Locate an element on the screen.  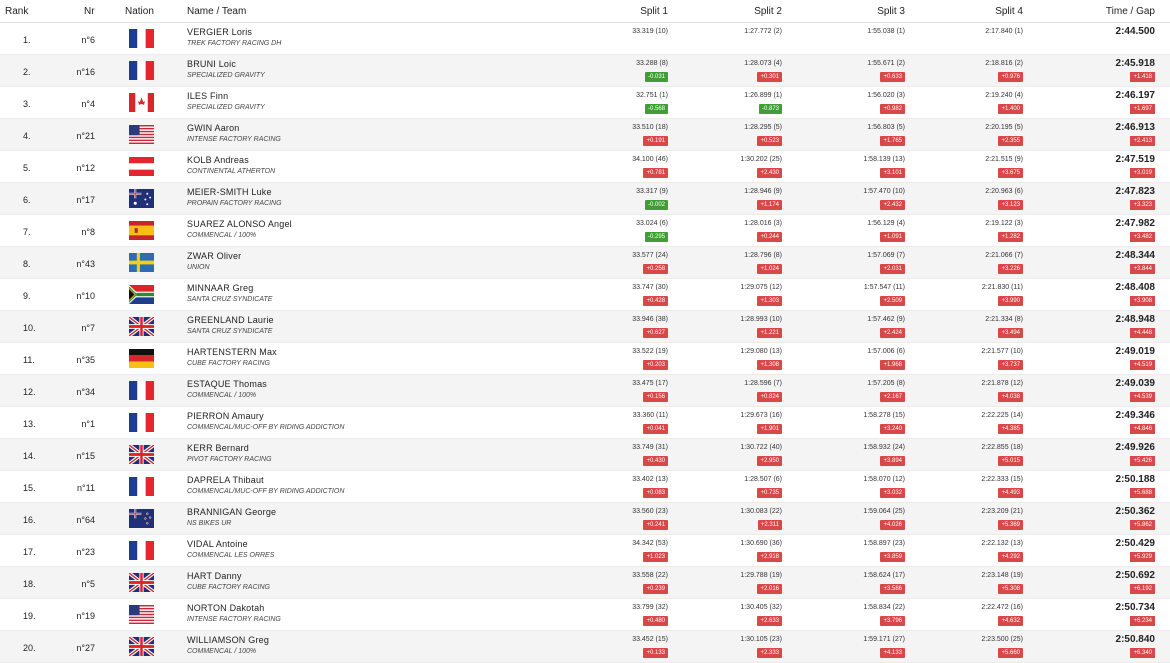
split-4-time: 2:21.577 (10) is located at coordinates (1002, 351).